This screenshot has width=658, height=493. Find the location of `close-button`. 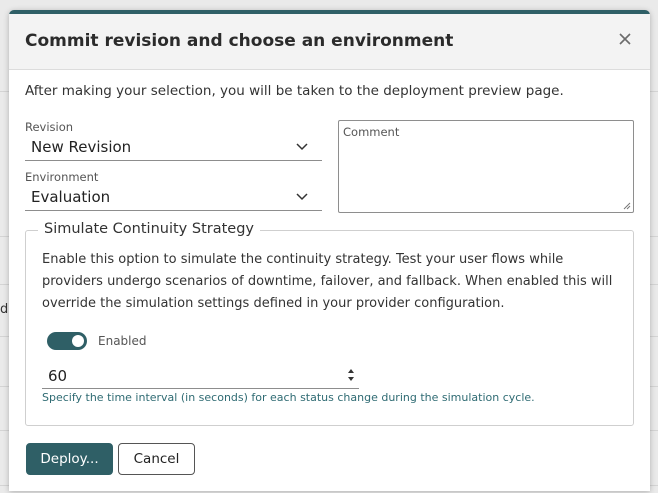

close-button is located at coordinates (625, 39).